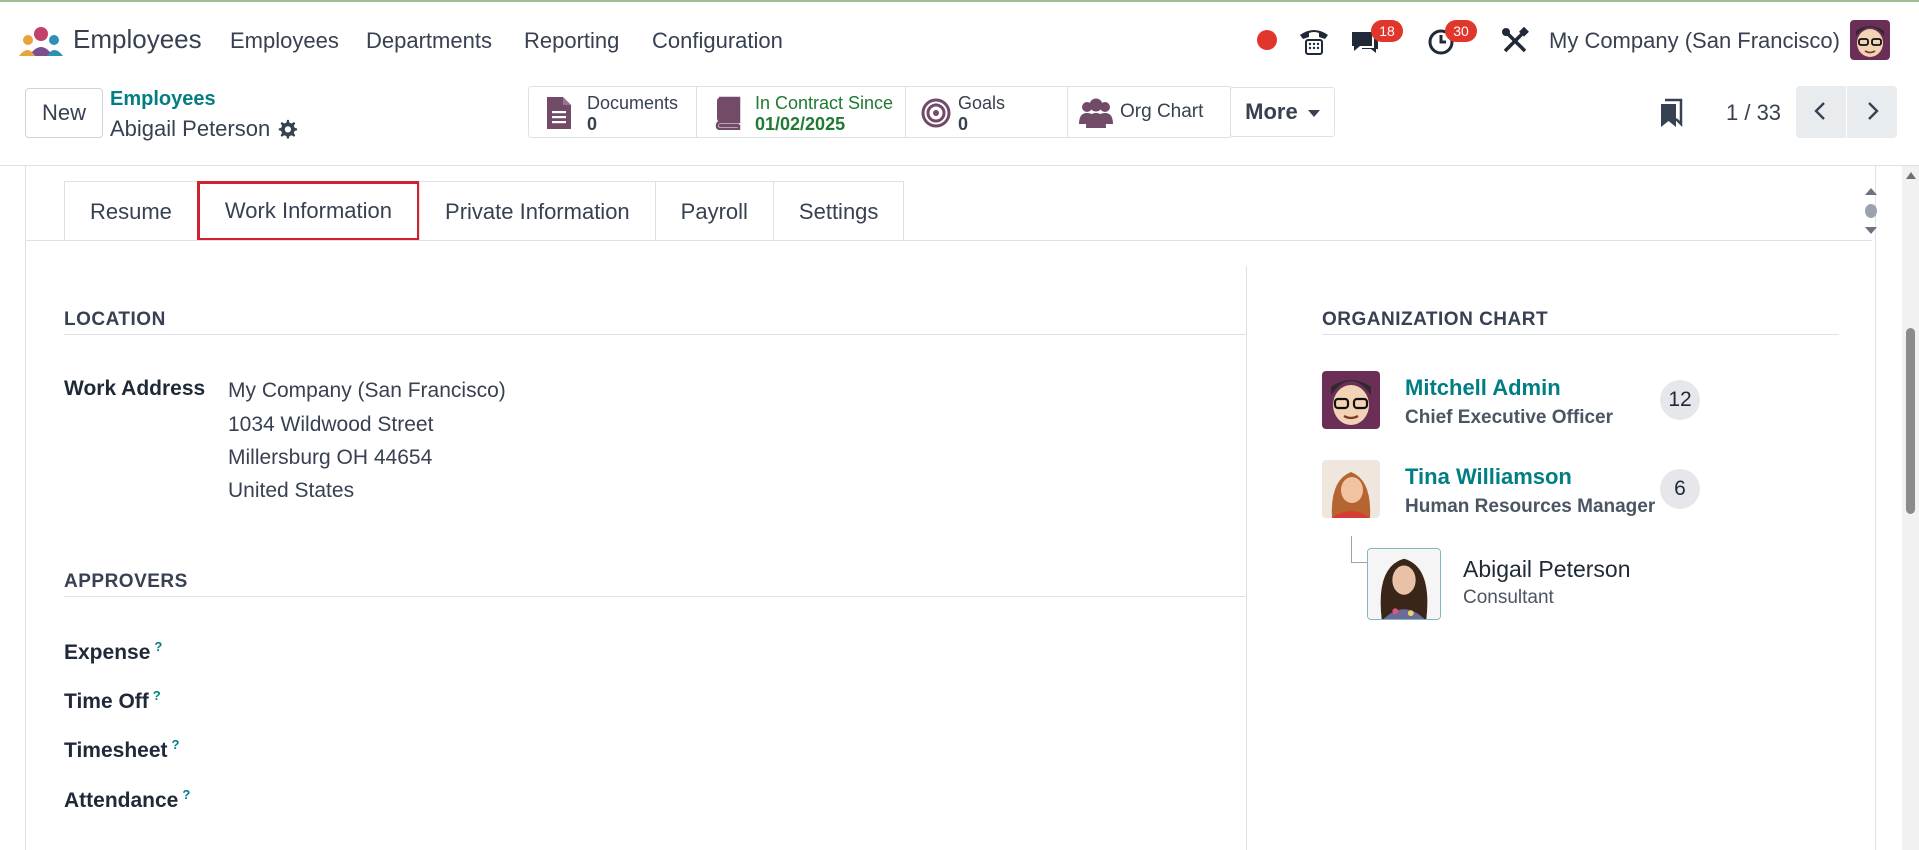  Describe the element at coordinates (1694, 41) in the screenshot. I see `company-switcher: My Company (San Francisco)` at that location.